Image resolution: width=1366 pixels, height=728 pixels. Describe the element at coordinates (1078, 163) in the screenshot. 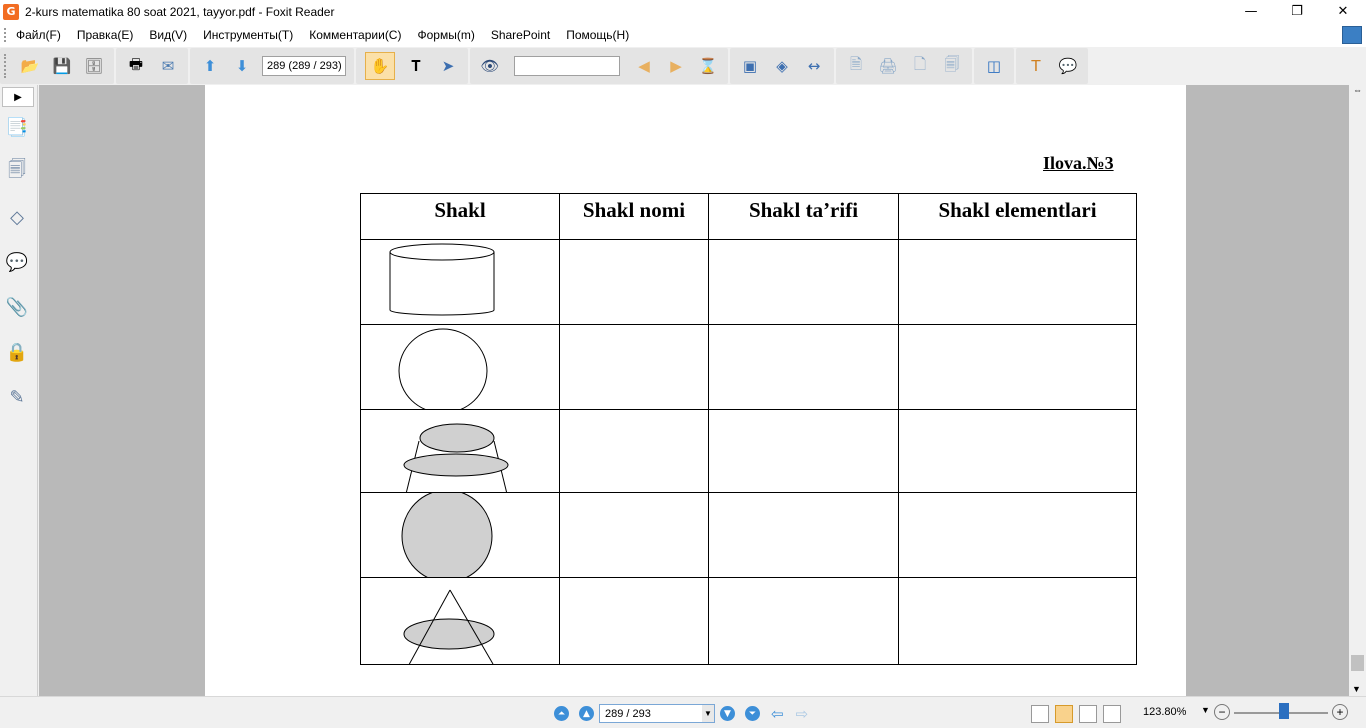

I see `appendix-label: Ilova.№3` at that location.